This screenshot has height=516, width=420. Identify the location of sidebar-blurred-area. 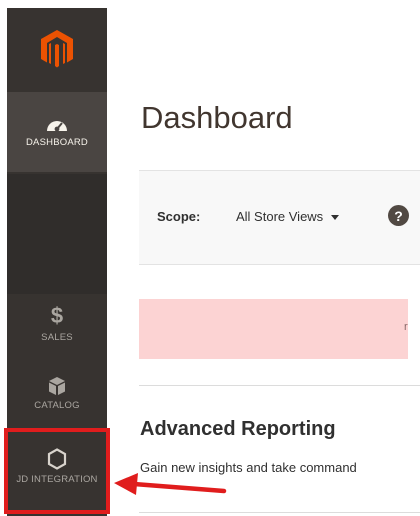
(57, 234).